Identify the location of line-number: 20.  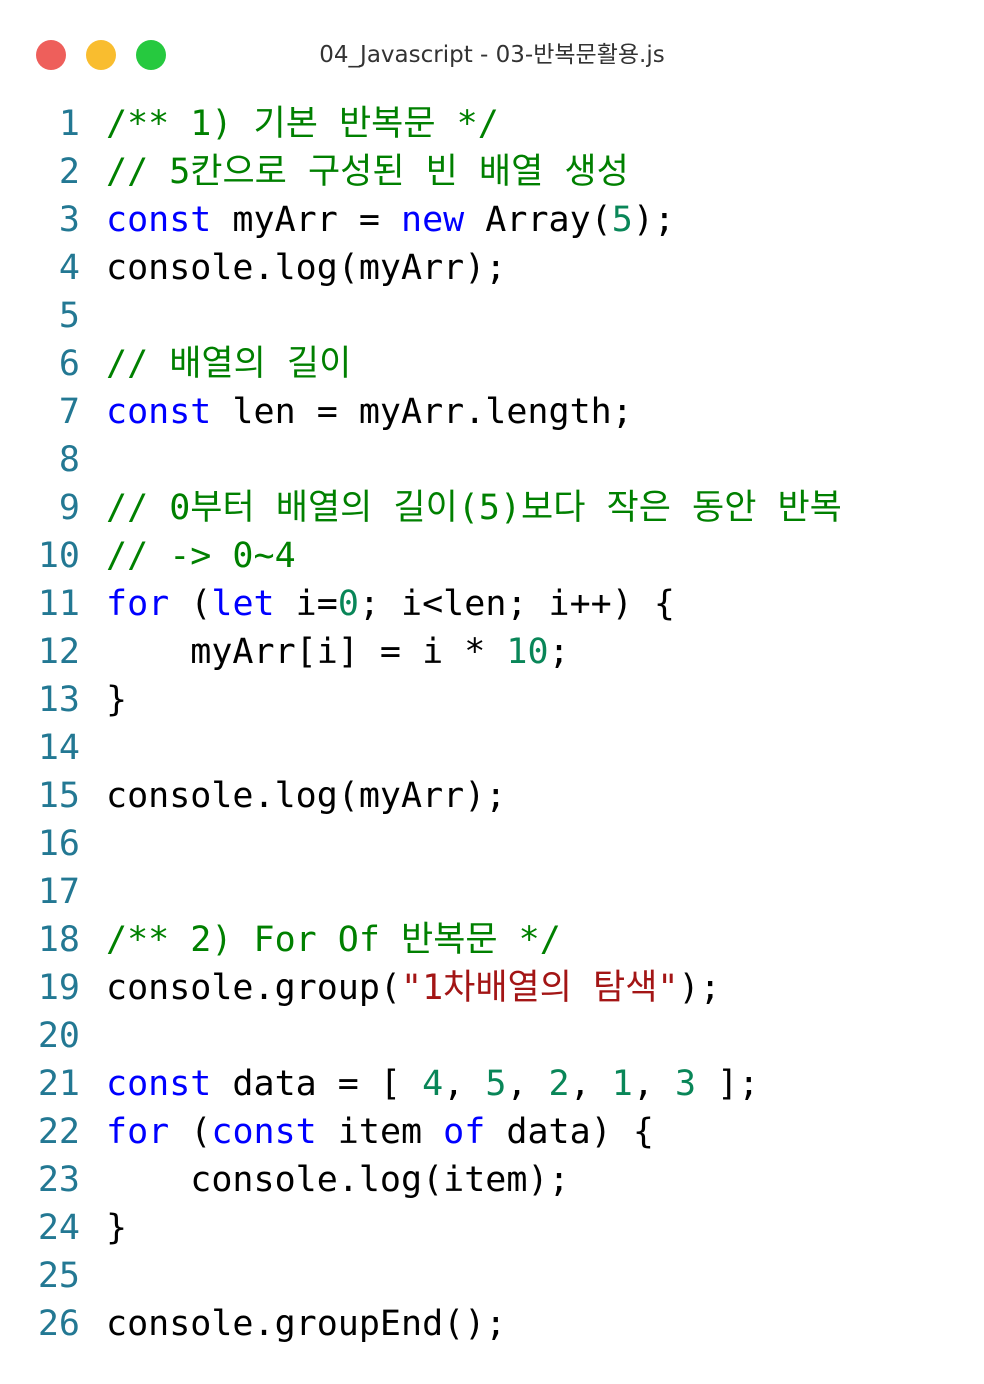
(58, 1036).